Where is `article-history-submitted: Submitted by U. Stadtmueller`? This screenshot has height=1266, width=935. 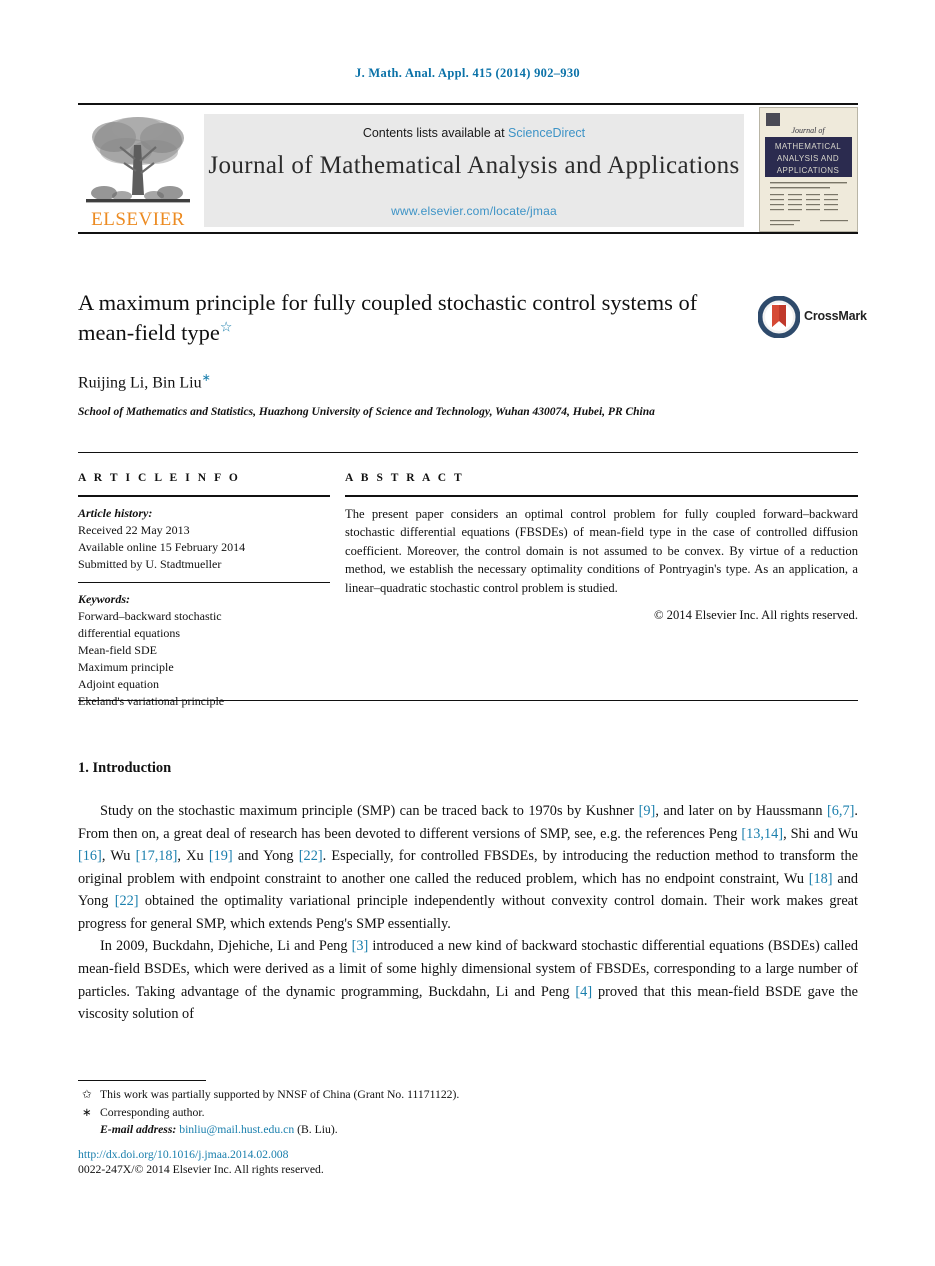 article-history-submitted: Submitted by U. Stadtmueller is located at coordinates (150, 564).